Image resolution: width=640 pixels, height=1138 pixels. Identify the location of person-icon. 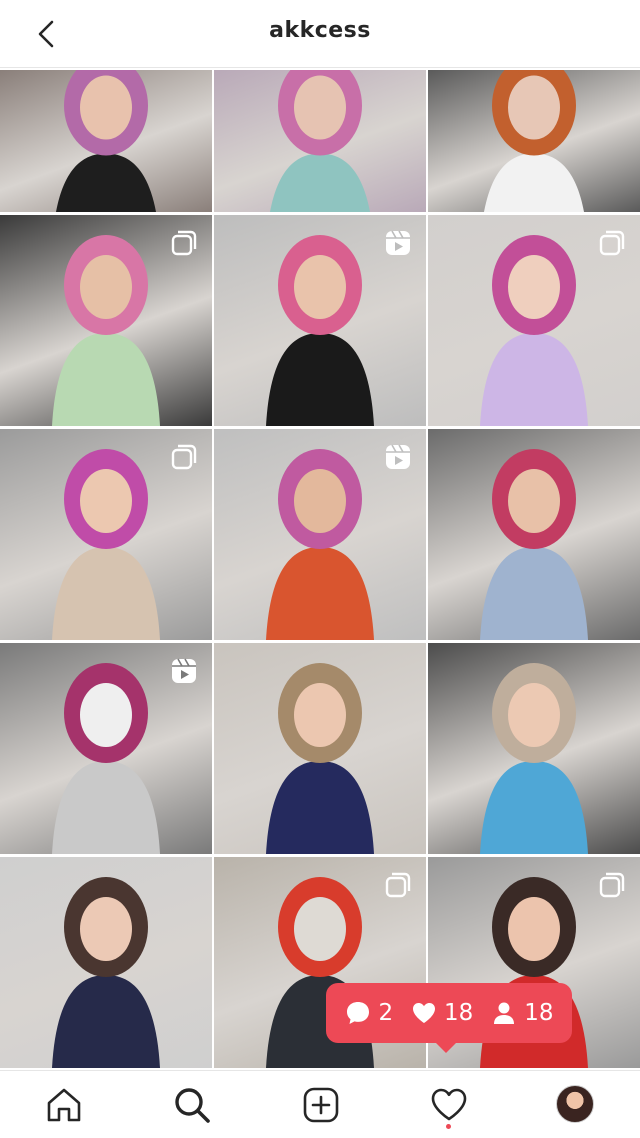
(504, 1013).